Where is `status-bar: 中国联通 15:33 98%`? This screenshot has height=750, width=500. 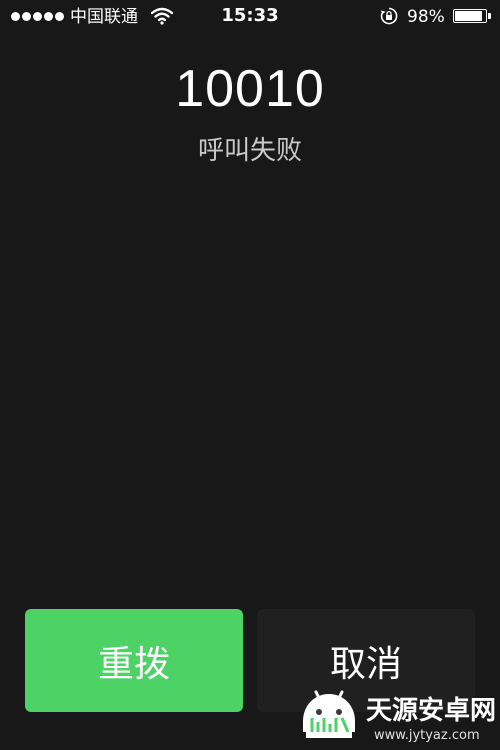
status-bar: 中国联通 15:33 98% is located at coordinates (250, 17).